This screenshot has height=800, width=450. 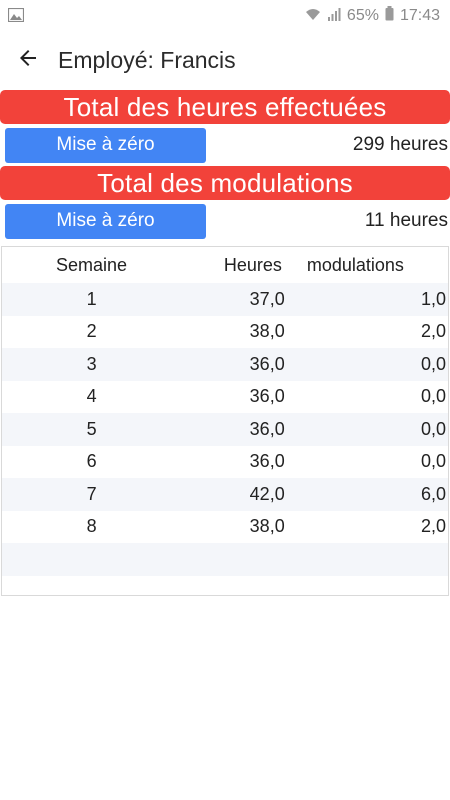 What do you see at coordinates (433, 298) in the screenshot?
I see `modulation-cell: 1,0` at bounding box center [433, 298].